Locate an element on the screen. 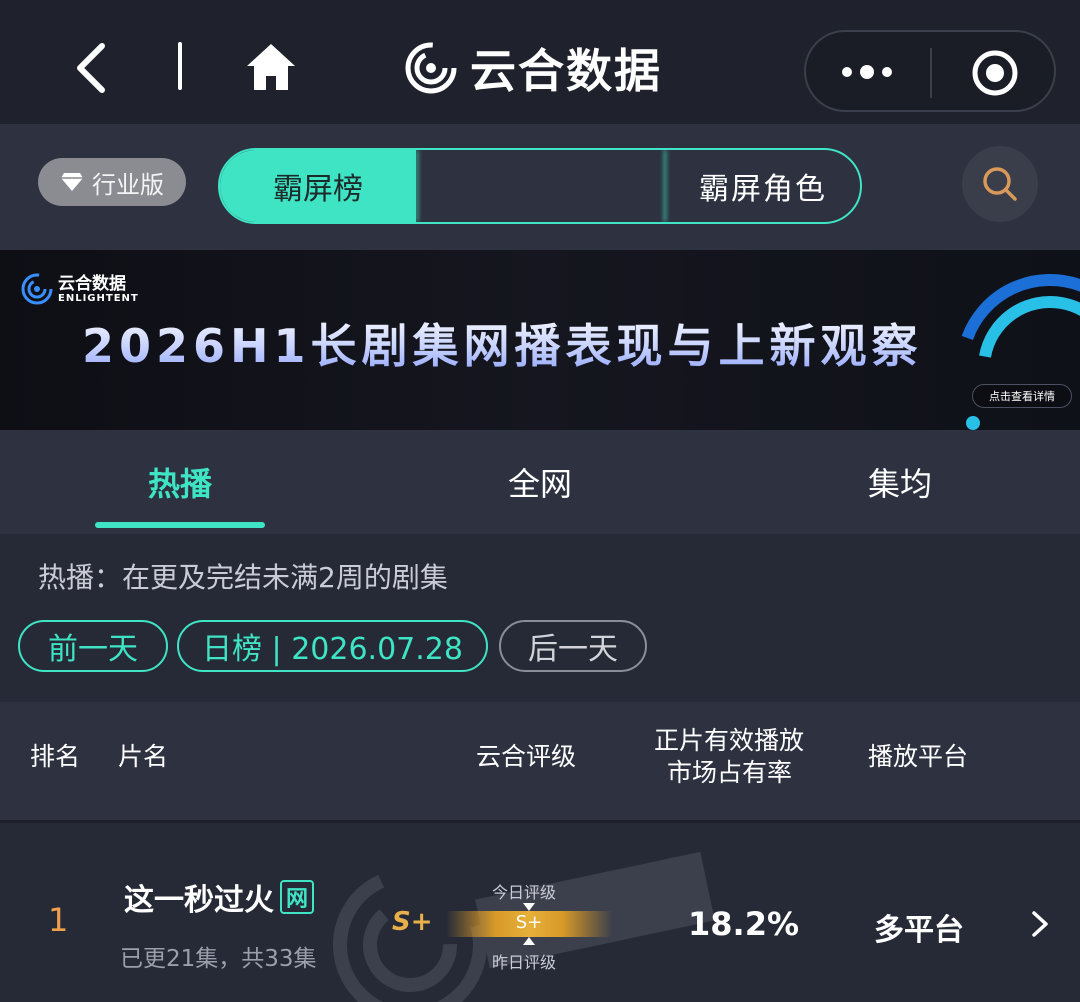 Image resolution: width=1080 pixels, height=1002 pixels. list-tabs: 热播 全网 集均 is located at coordinates (540, 482).